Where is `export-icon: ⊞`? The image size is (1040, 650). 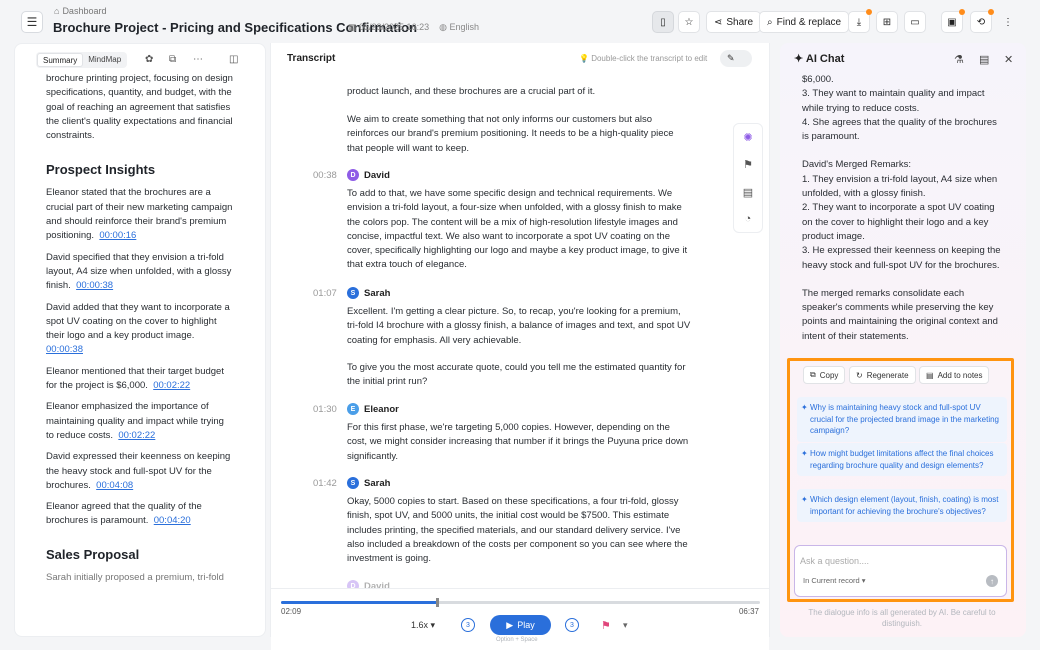 export-icon: ⊞ is located at coordinates (887, 22).